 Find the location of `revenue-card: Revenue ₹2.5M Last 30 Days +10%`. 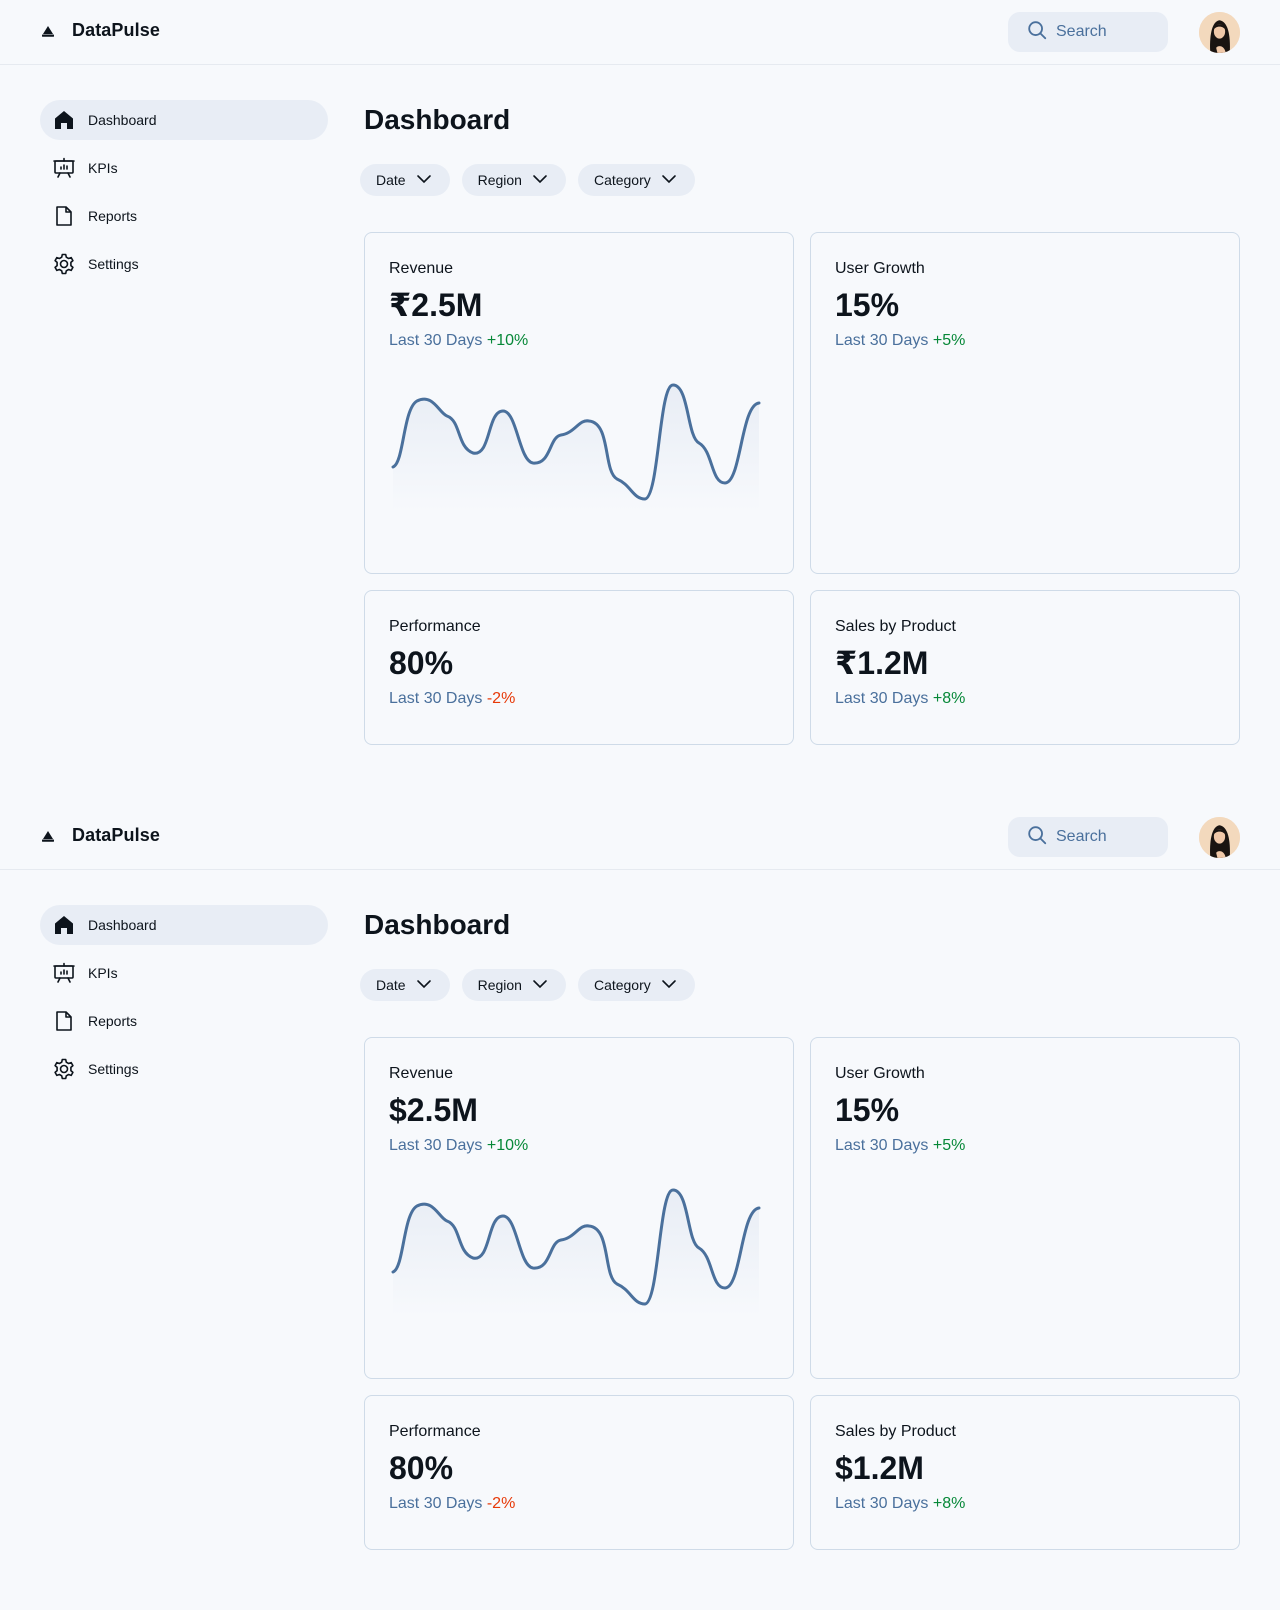

revenue-card: Revenue ₹2.5M Last 30 Days +10% is located at coordinates (579, 403).